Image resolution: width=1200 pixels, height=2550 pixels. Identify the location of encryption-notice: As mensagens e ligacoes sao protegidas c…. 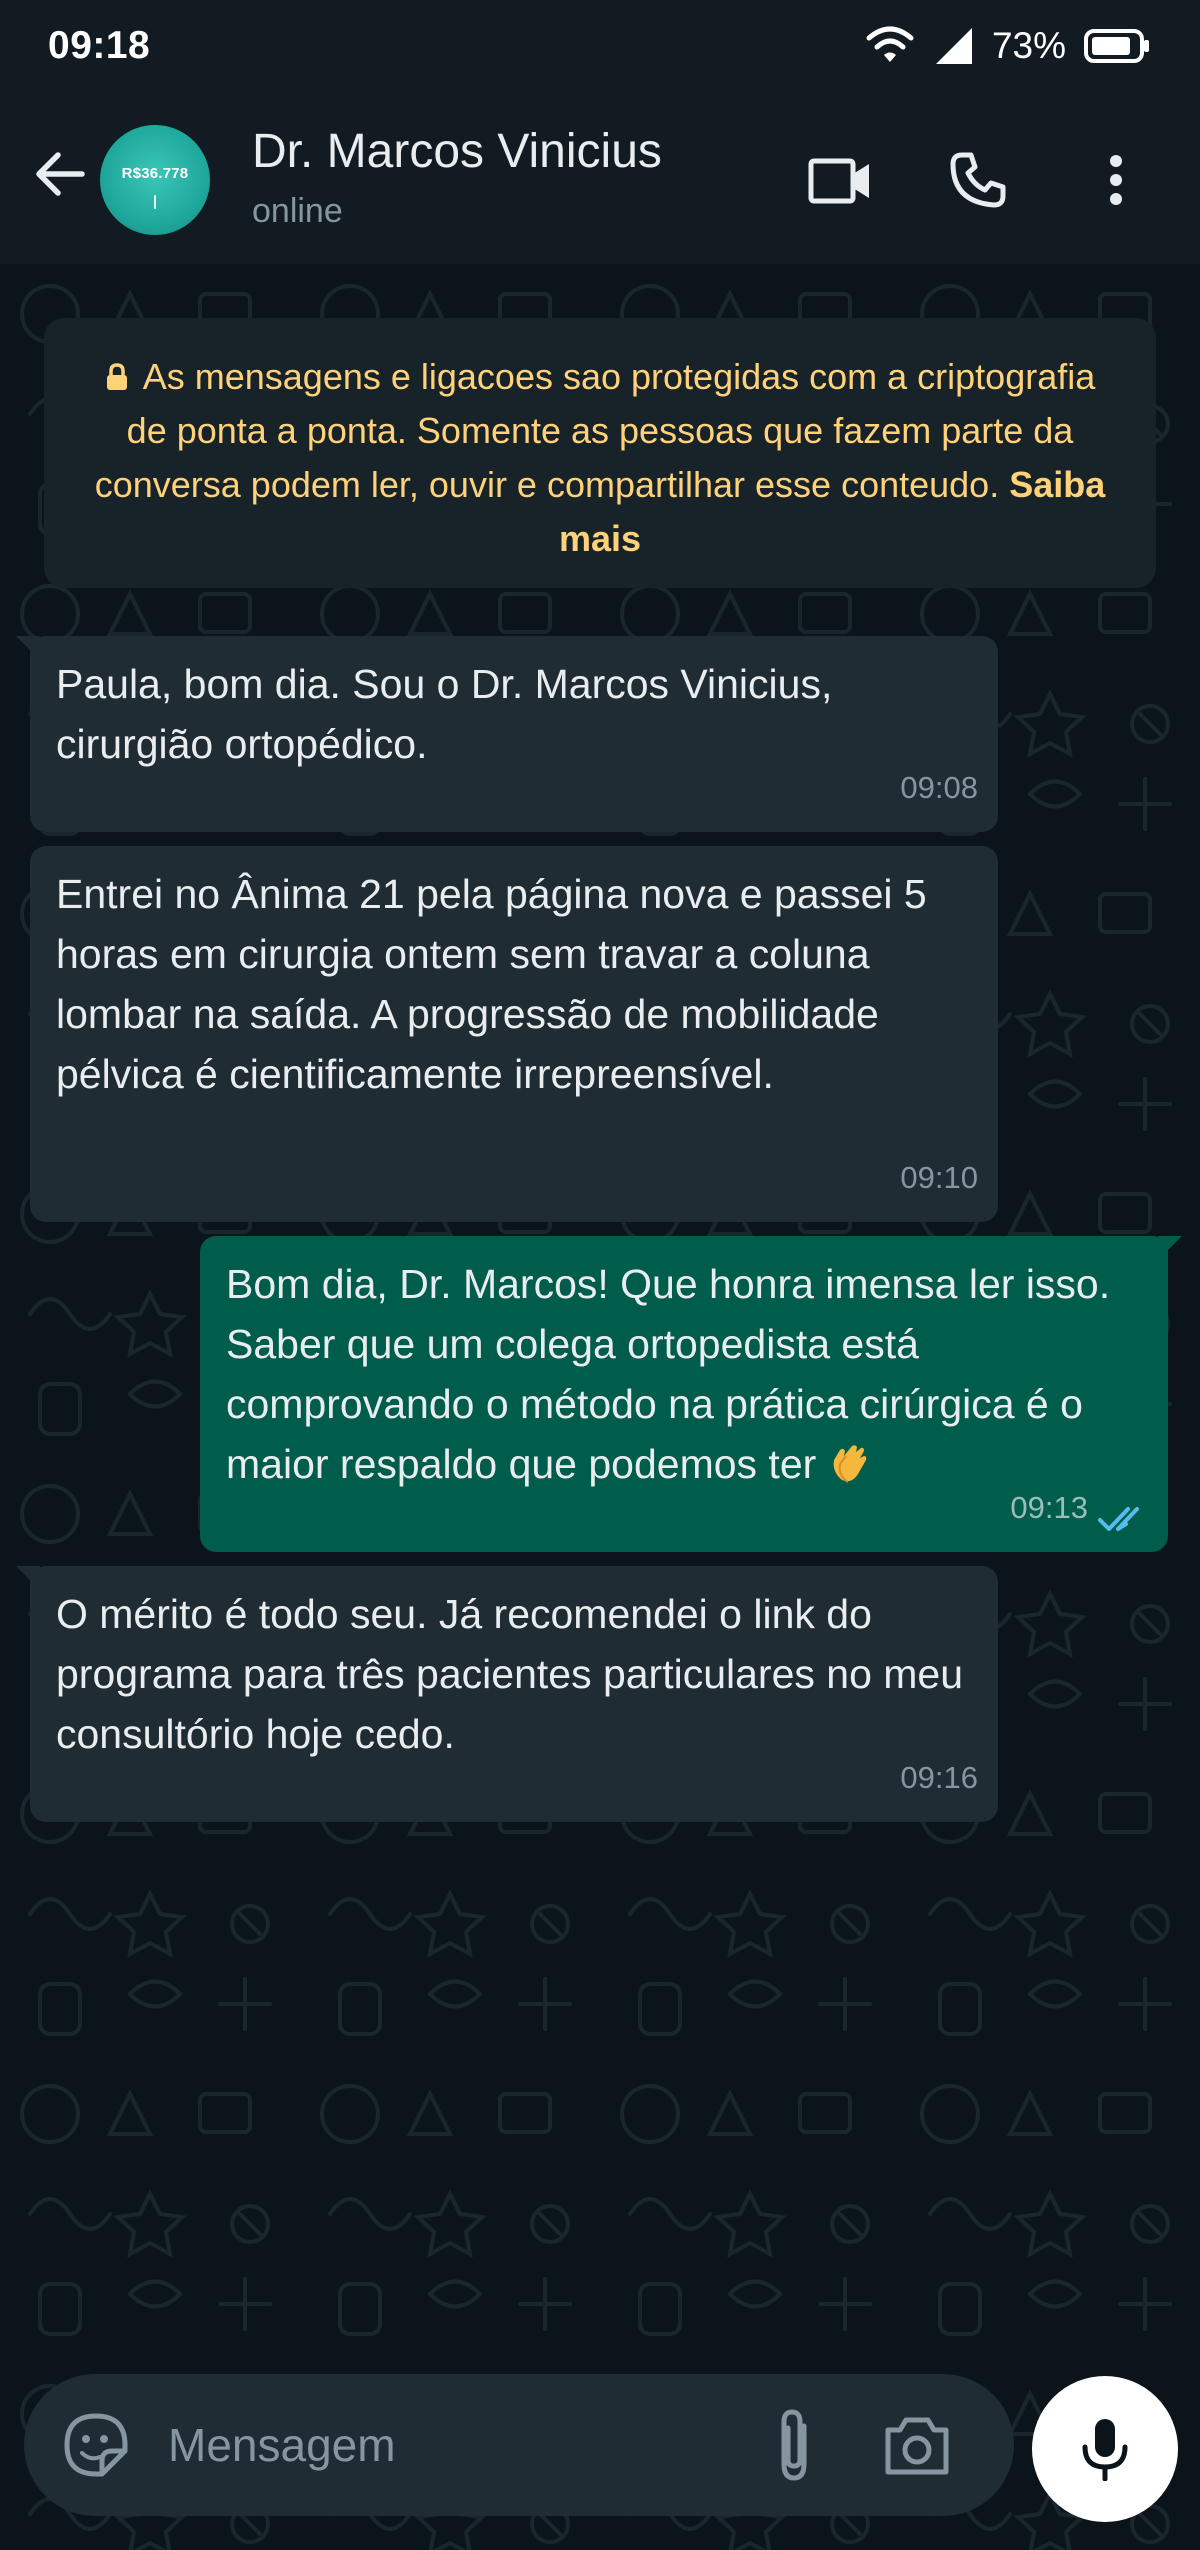
(600, 453).